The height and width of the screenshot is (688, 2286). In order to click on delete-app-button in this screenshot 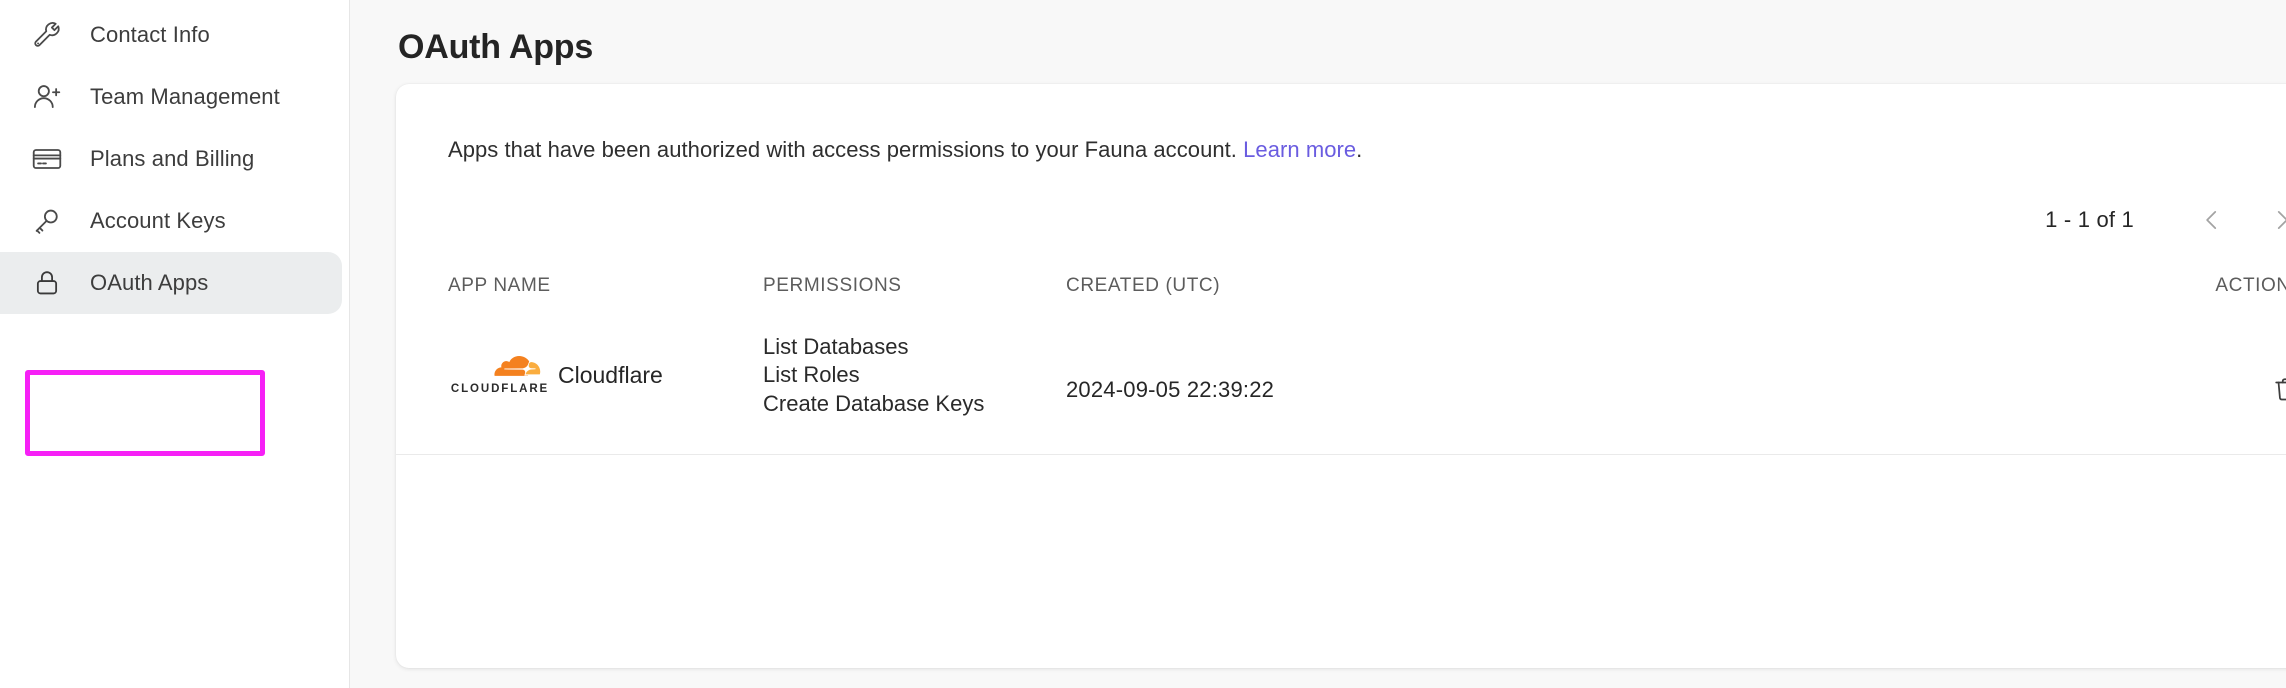, I will do `click(2276, 389)`.